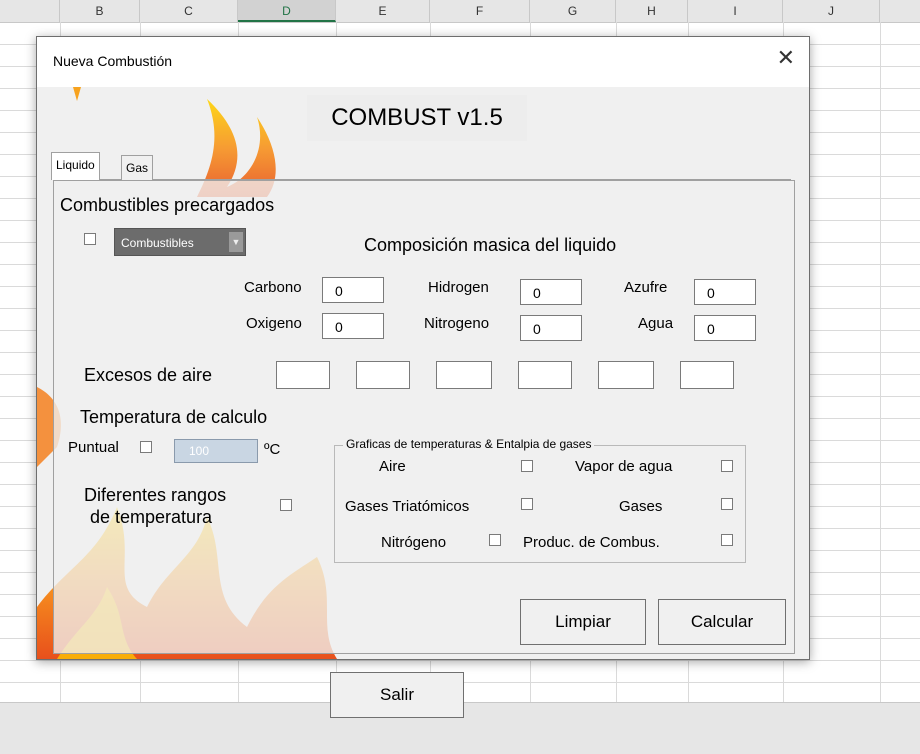  What do you see at coordinates (414, 542) in the screenshot?
I see `nitrogeno-graph-label: Nitrógeno` at bounding box center [414, 542].